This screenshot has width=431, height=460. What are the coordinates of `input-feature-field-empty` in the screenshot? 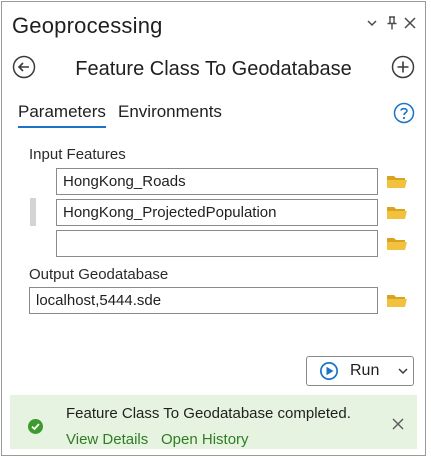 It's located at (217, 243).